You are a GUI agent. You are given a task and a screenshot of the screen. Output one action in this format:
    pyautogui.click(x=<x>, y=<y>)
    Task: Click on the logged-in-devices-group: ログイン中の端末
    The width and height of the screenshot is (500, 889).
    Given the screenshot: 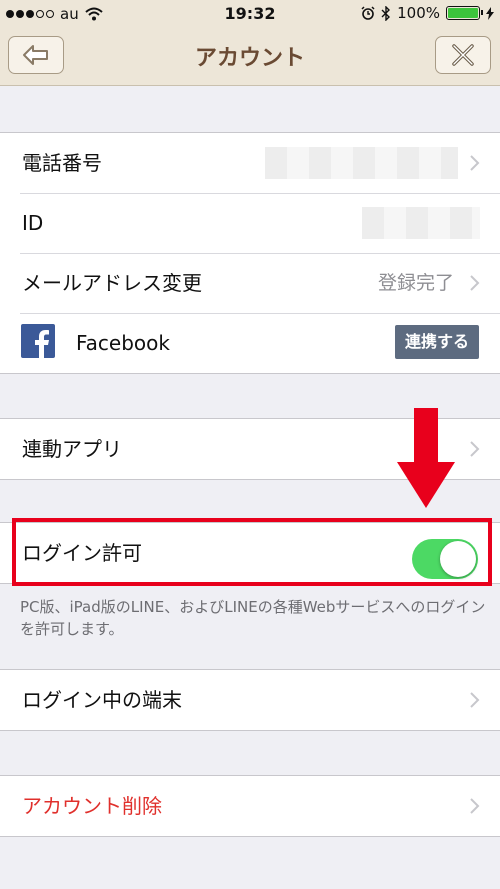 What is the action you would take?
    pyautogui.click(x=250, y=700)
    